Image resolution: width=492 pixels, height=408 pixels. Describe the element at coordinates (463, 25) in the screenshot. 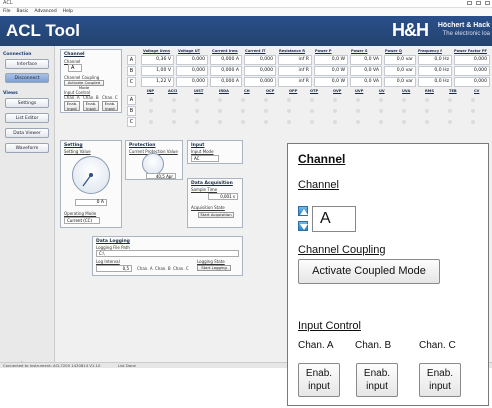

I see `brand-name: Höchert & Hack` at that location.